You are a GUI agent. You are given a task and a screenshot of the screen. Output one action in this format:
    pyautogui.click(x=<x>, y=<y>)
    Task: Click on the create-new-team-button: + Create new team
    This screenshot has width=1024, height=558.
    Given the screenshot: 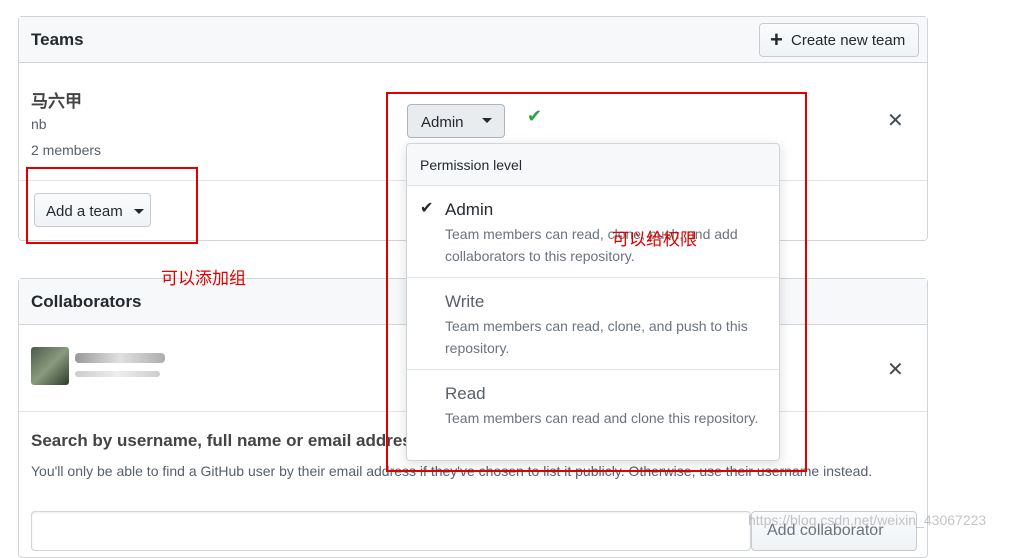 What is the action you would take?
    pyautogui.click(x=839, y=40)
    